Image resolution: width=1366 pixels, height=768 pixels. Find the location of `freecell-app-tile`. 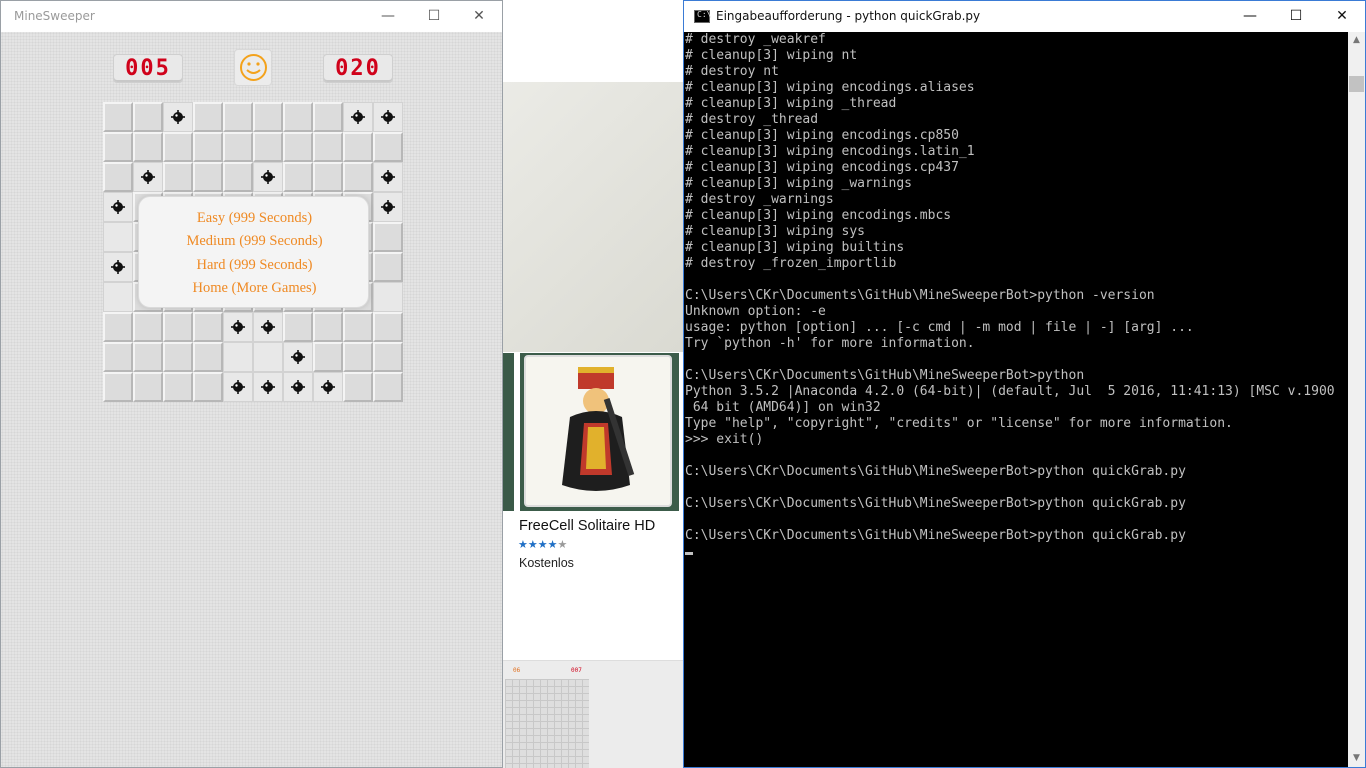

freecell-app-tile is located at coordinates (599, 432).